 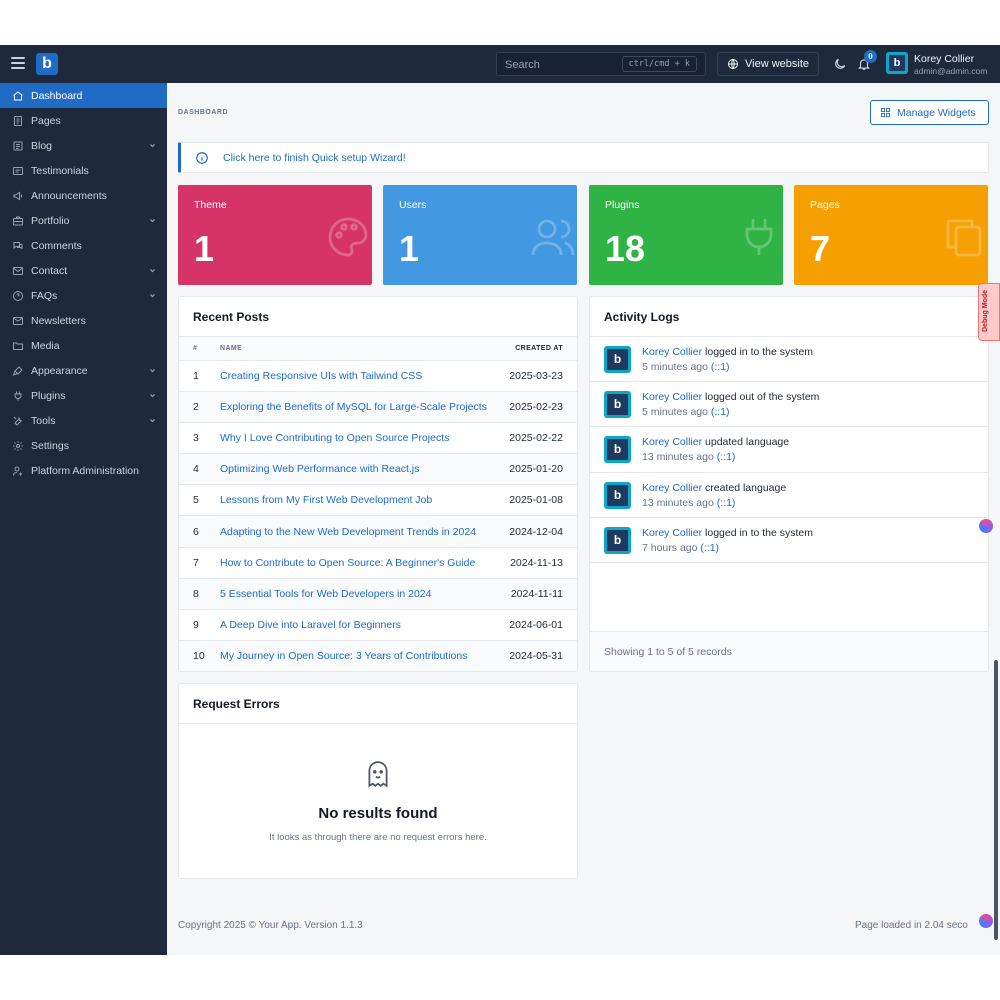 I want to click on stat-card-users: Users 1, so click(x=480, y=235).